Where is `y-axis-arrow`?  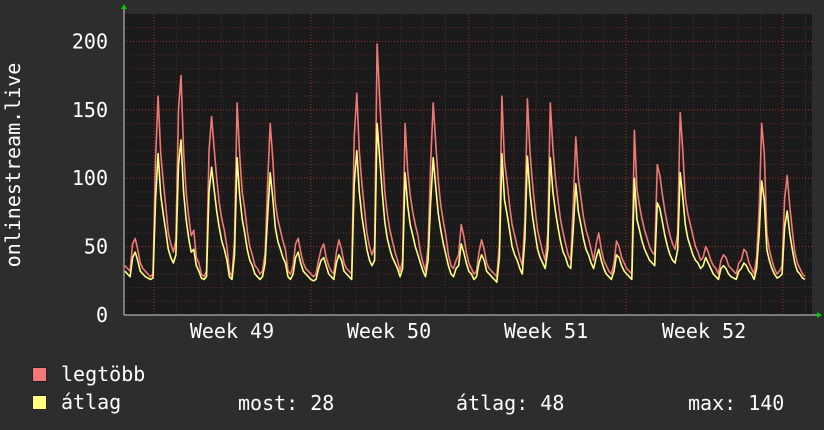 y-axis-arrow is located at coordinates (124, 6).